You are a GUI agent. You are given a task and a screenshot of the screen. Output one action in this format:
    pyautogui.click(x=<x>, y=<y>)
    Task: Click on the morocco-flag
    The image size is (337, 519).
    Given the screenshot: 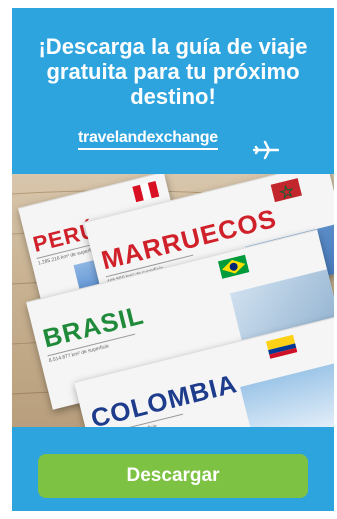 What is the action you would take?
    pyautogui.click(x=286, y=190)
    